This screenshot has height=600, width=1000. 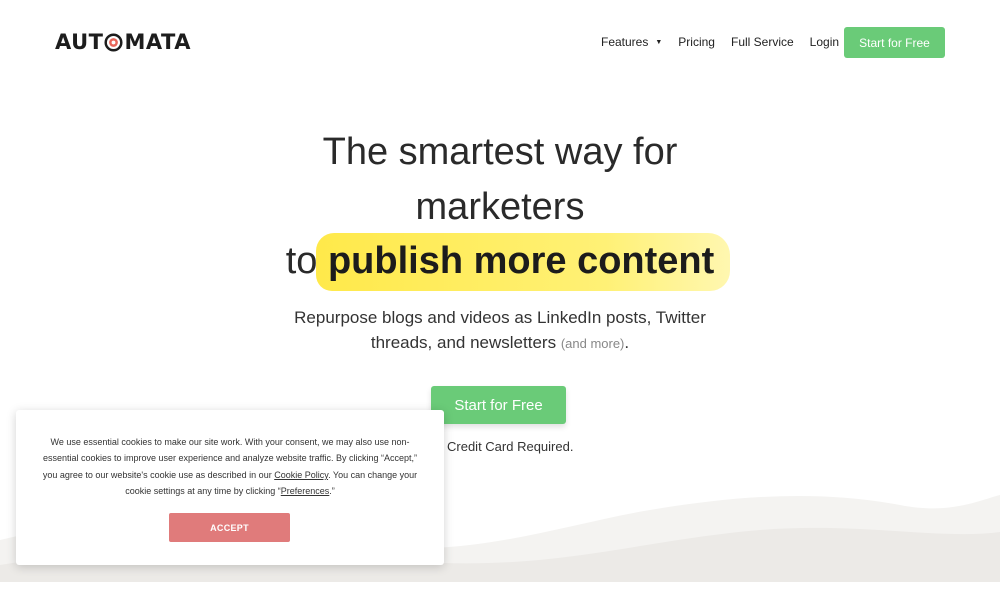 What do you see at coordinates (625, 42) in the screenshot?
I see `nav-link-features-label: Features` at bounding box center [625, 42].